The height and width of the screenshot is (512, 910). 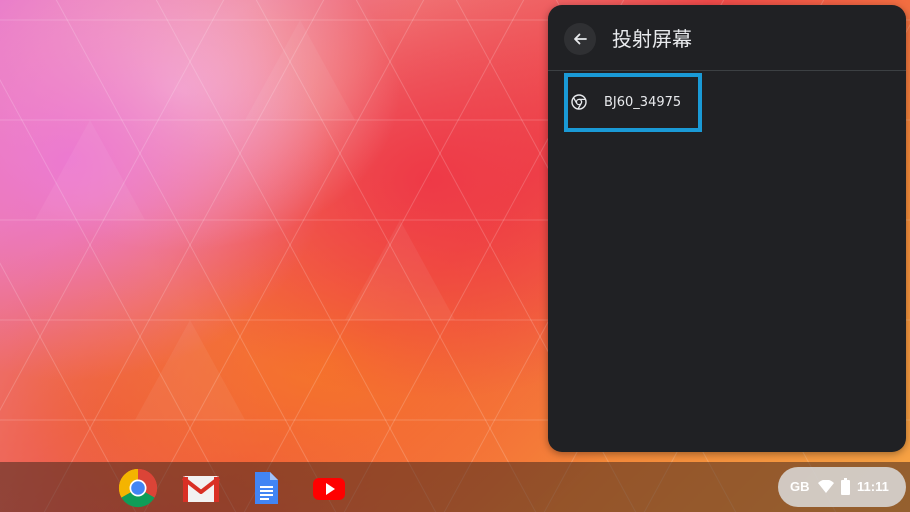 I want to click on shelf-app-youtube, so click(x=329, y=488).